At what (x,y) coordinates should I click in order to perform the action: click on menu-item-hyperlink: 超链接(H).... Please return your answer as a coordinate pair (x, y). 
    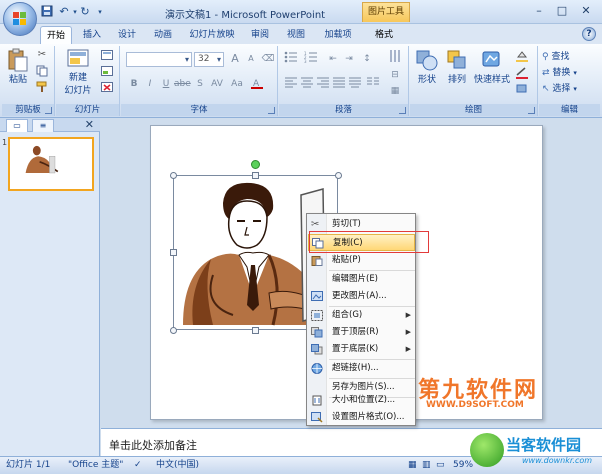
    Looking at the image, I should click on (361, 368).